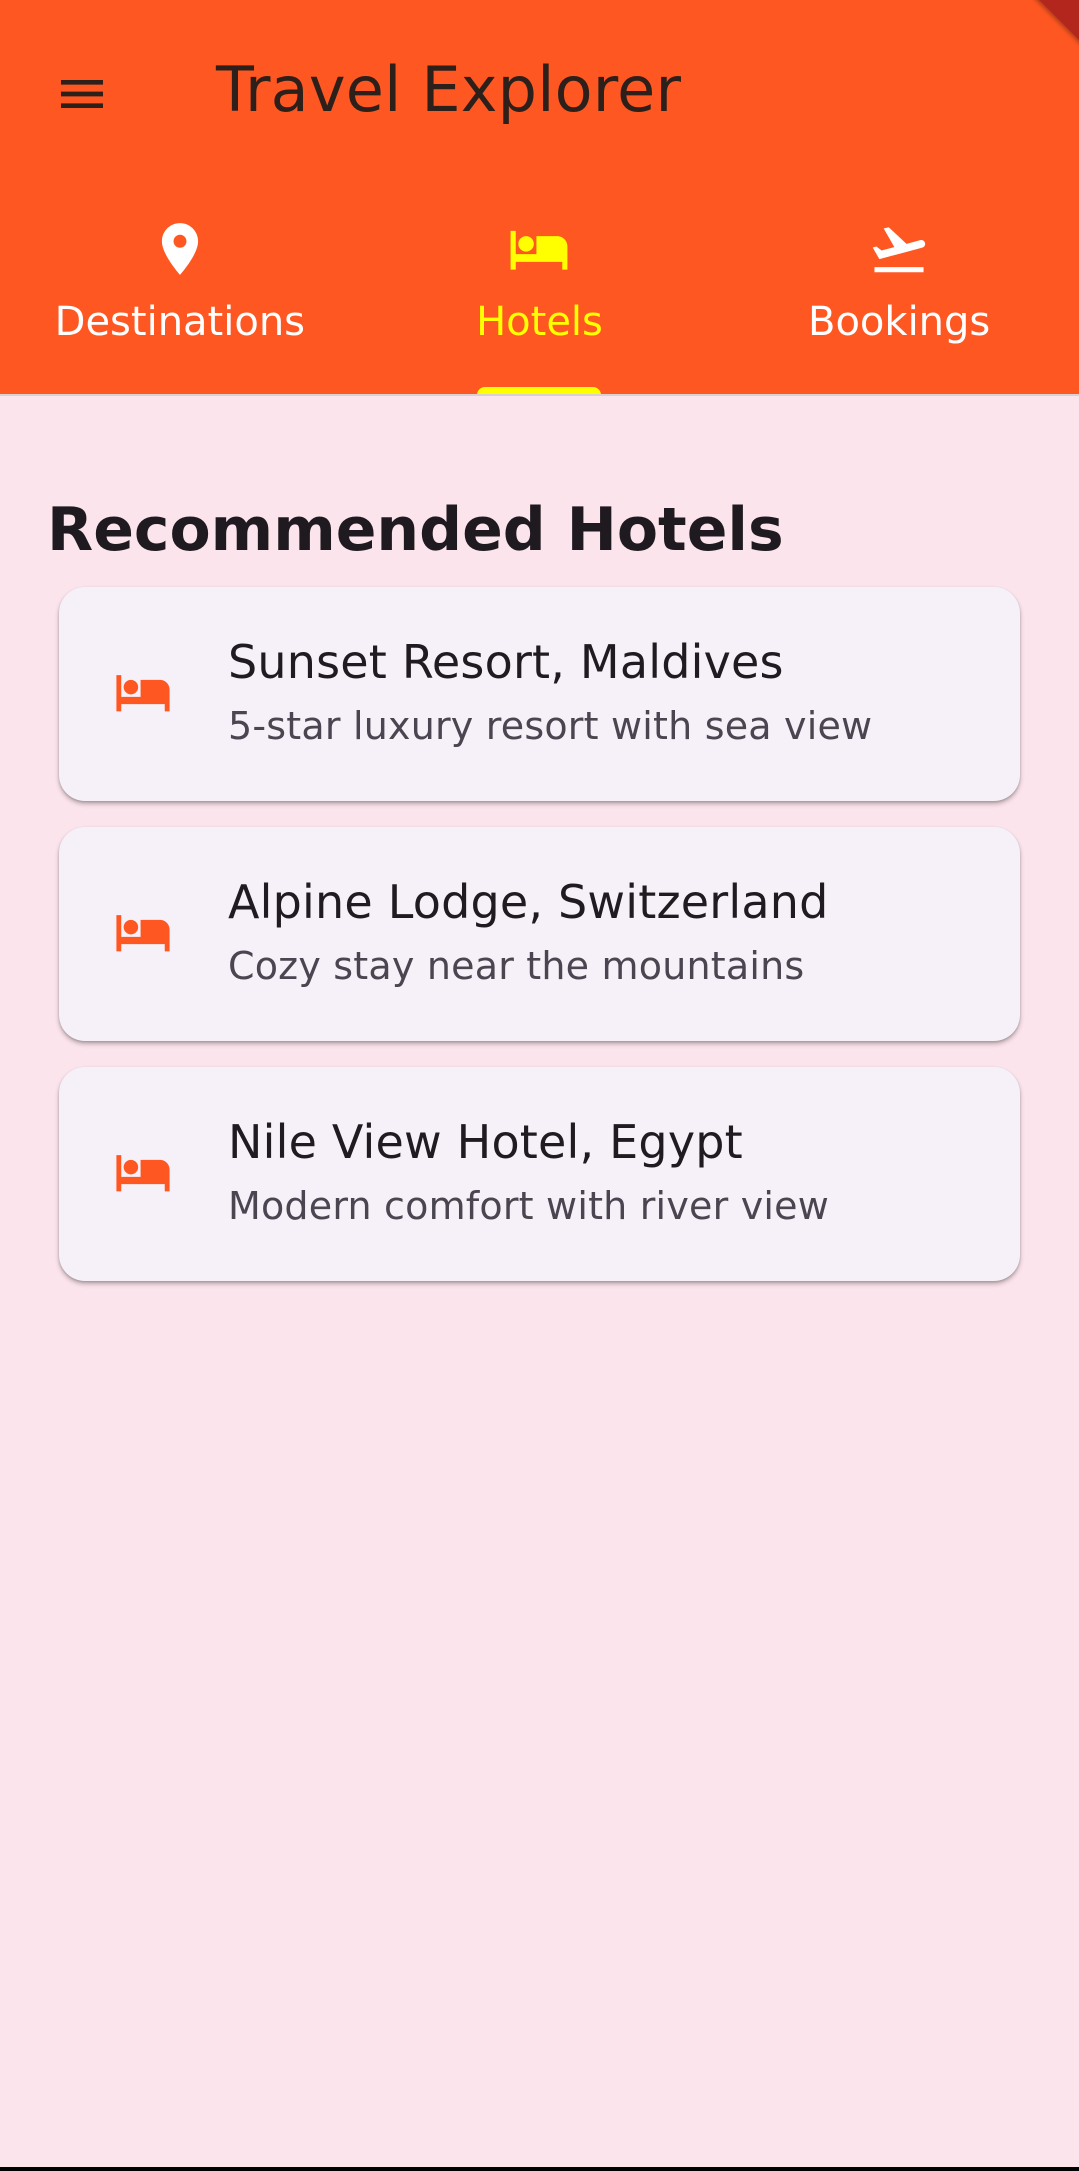  I want to click on hotel-name: Alpine Lodge, Switzerland, so click(528, 902).